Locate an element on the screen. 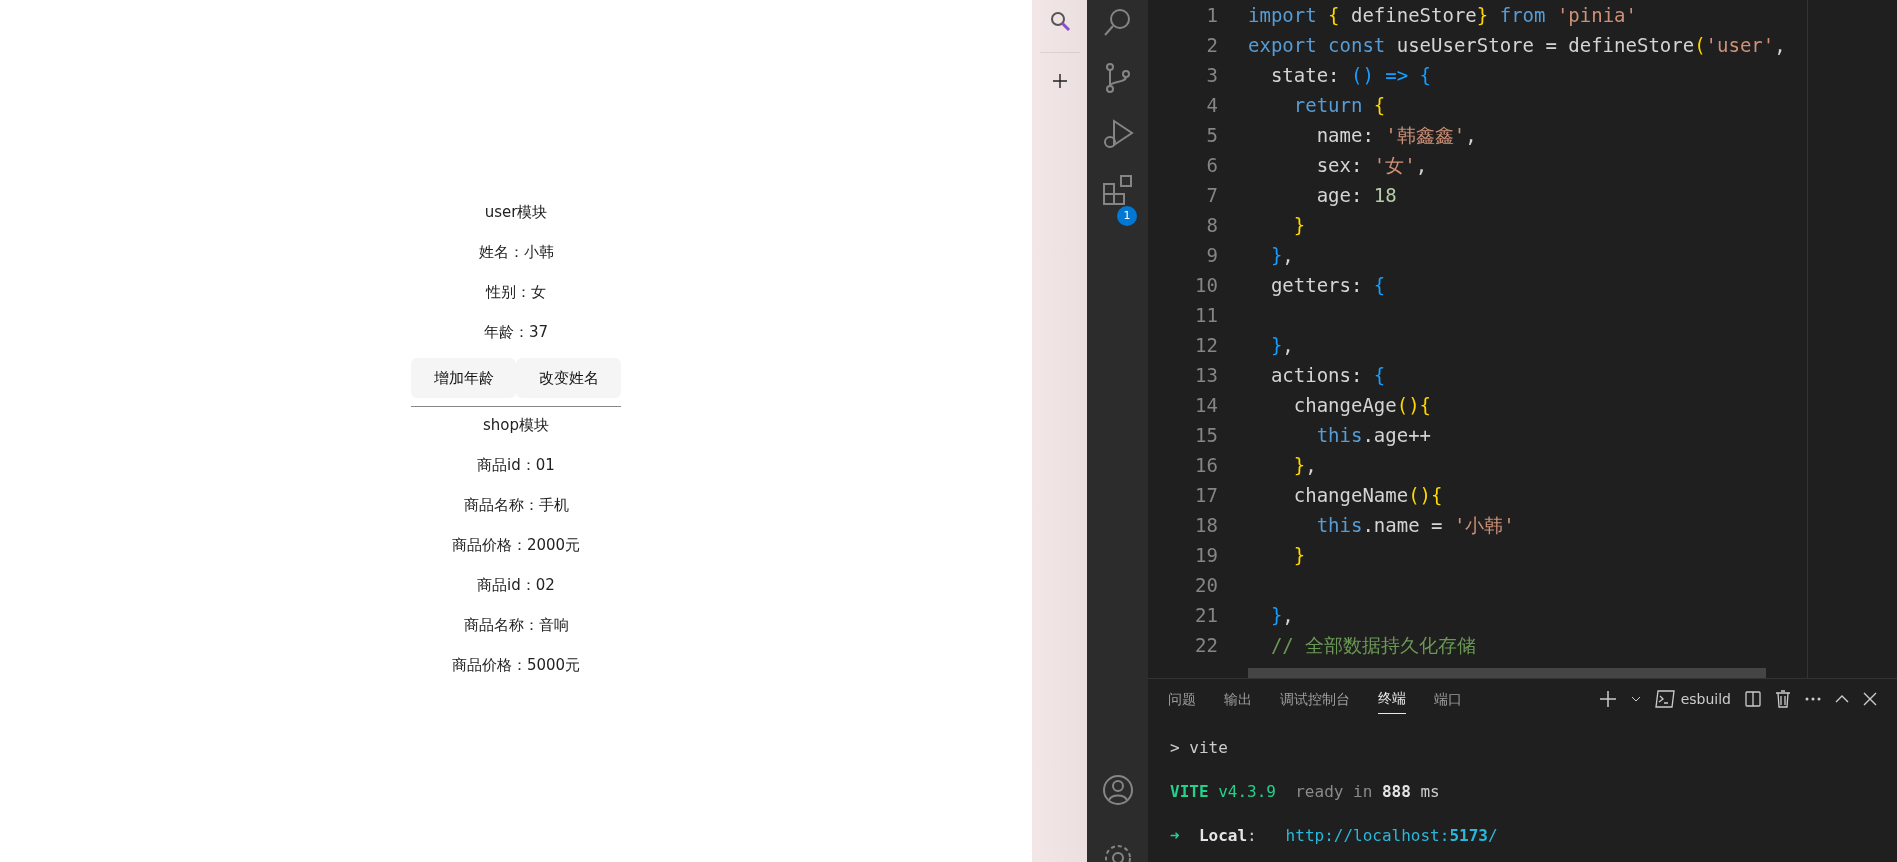 This screenshot has width=1897, height=862. code-line: state: () => { is located at coordinates (1350, 75).